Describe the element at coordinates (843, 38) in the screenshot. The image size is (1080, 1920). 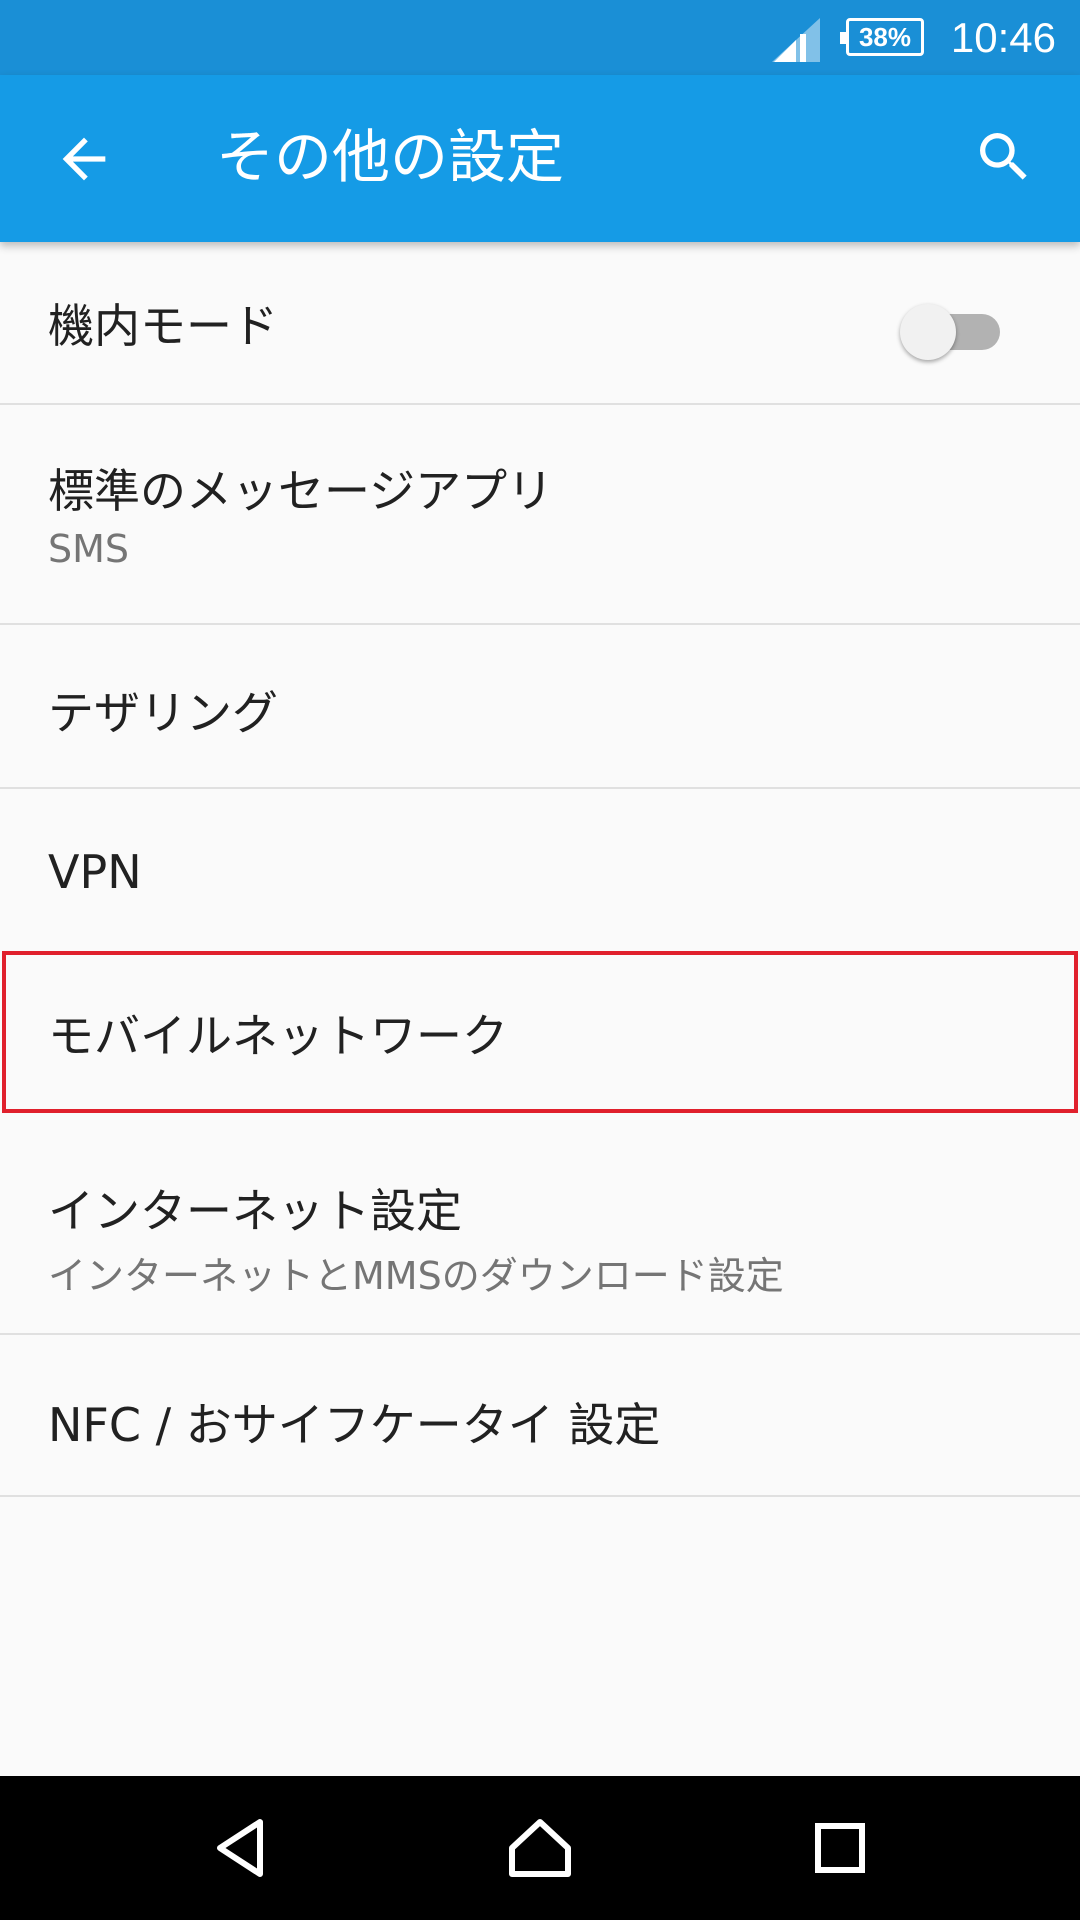
I see `battery-nub` at that location.